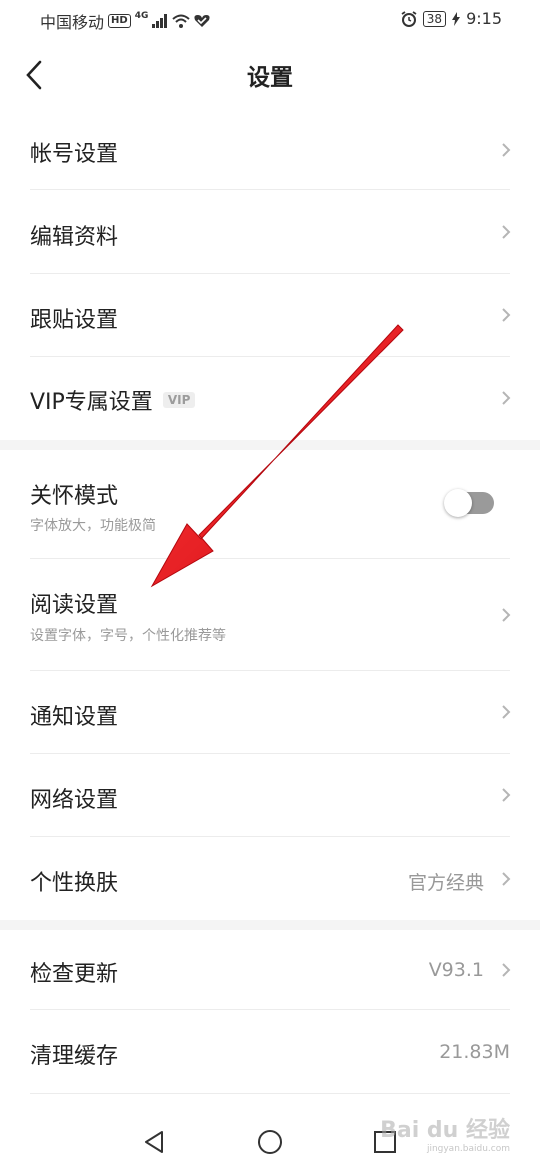 The image size is (540, 1170). What do you see at coordinates (270, 315) in the screenshot?
I see `settings-row-follow-post: 跟贴设置` at bounding box center [270, 315].